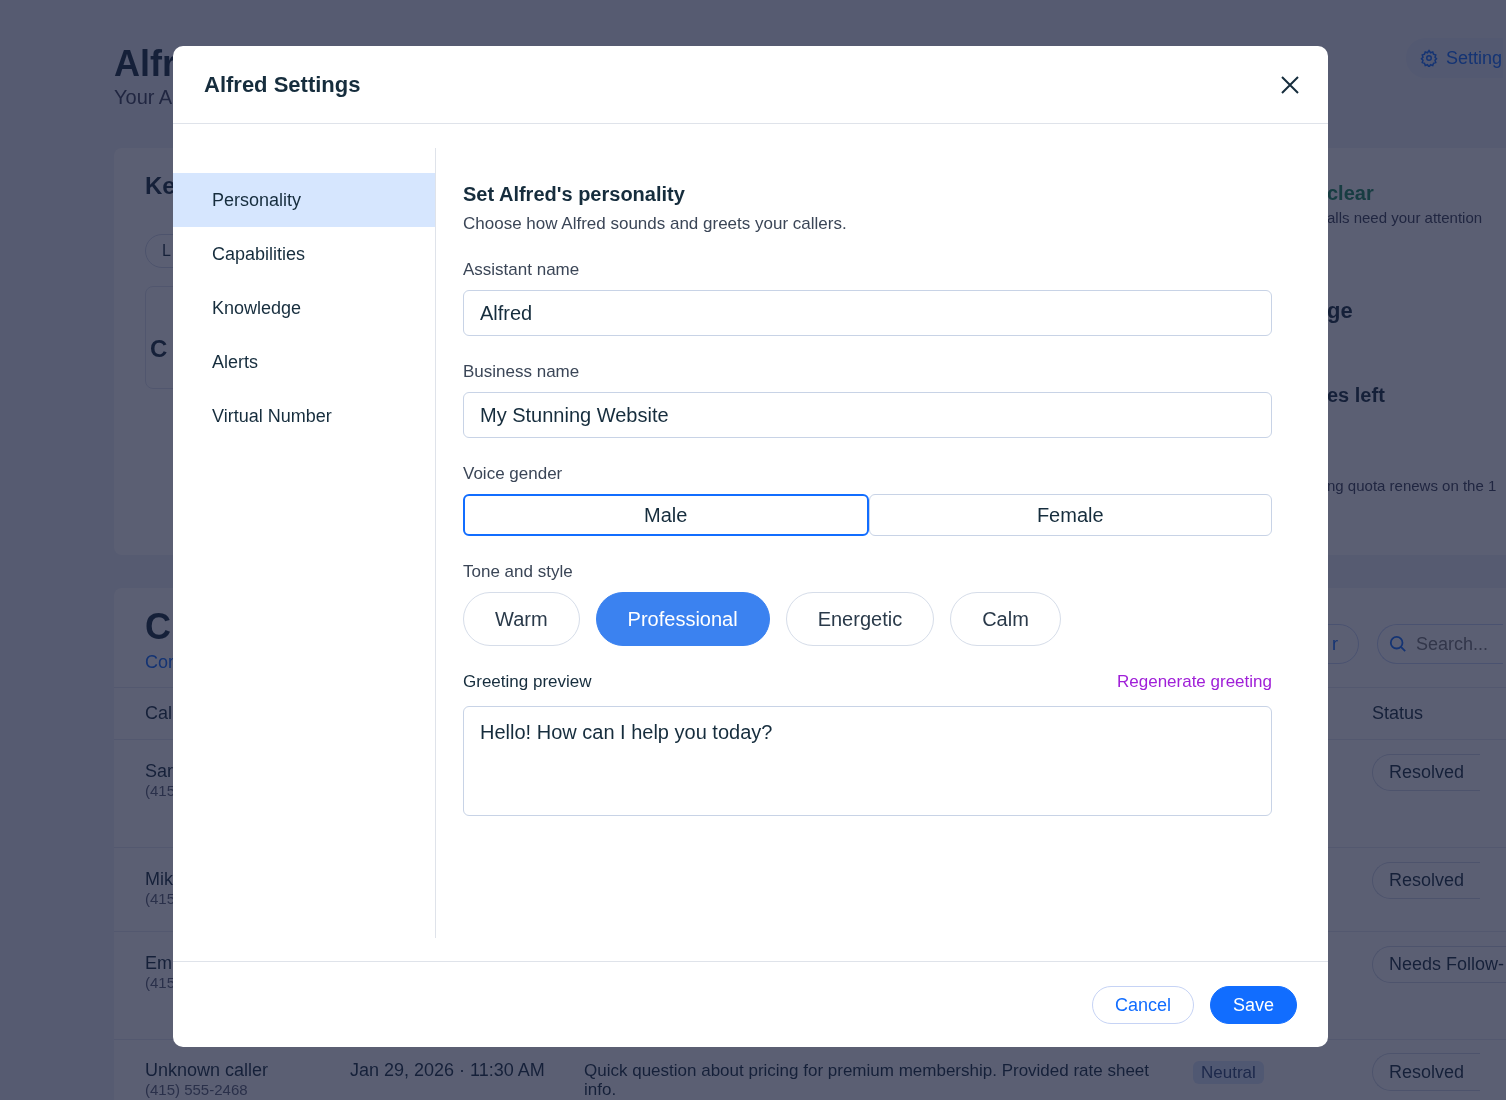 The width and height of the screenshot is (1506, 1100). What do you see at coordinates (1340, 311) in the screenshot?
I see `usage-title: ge` at bounding box center [1340, 311].